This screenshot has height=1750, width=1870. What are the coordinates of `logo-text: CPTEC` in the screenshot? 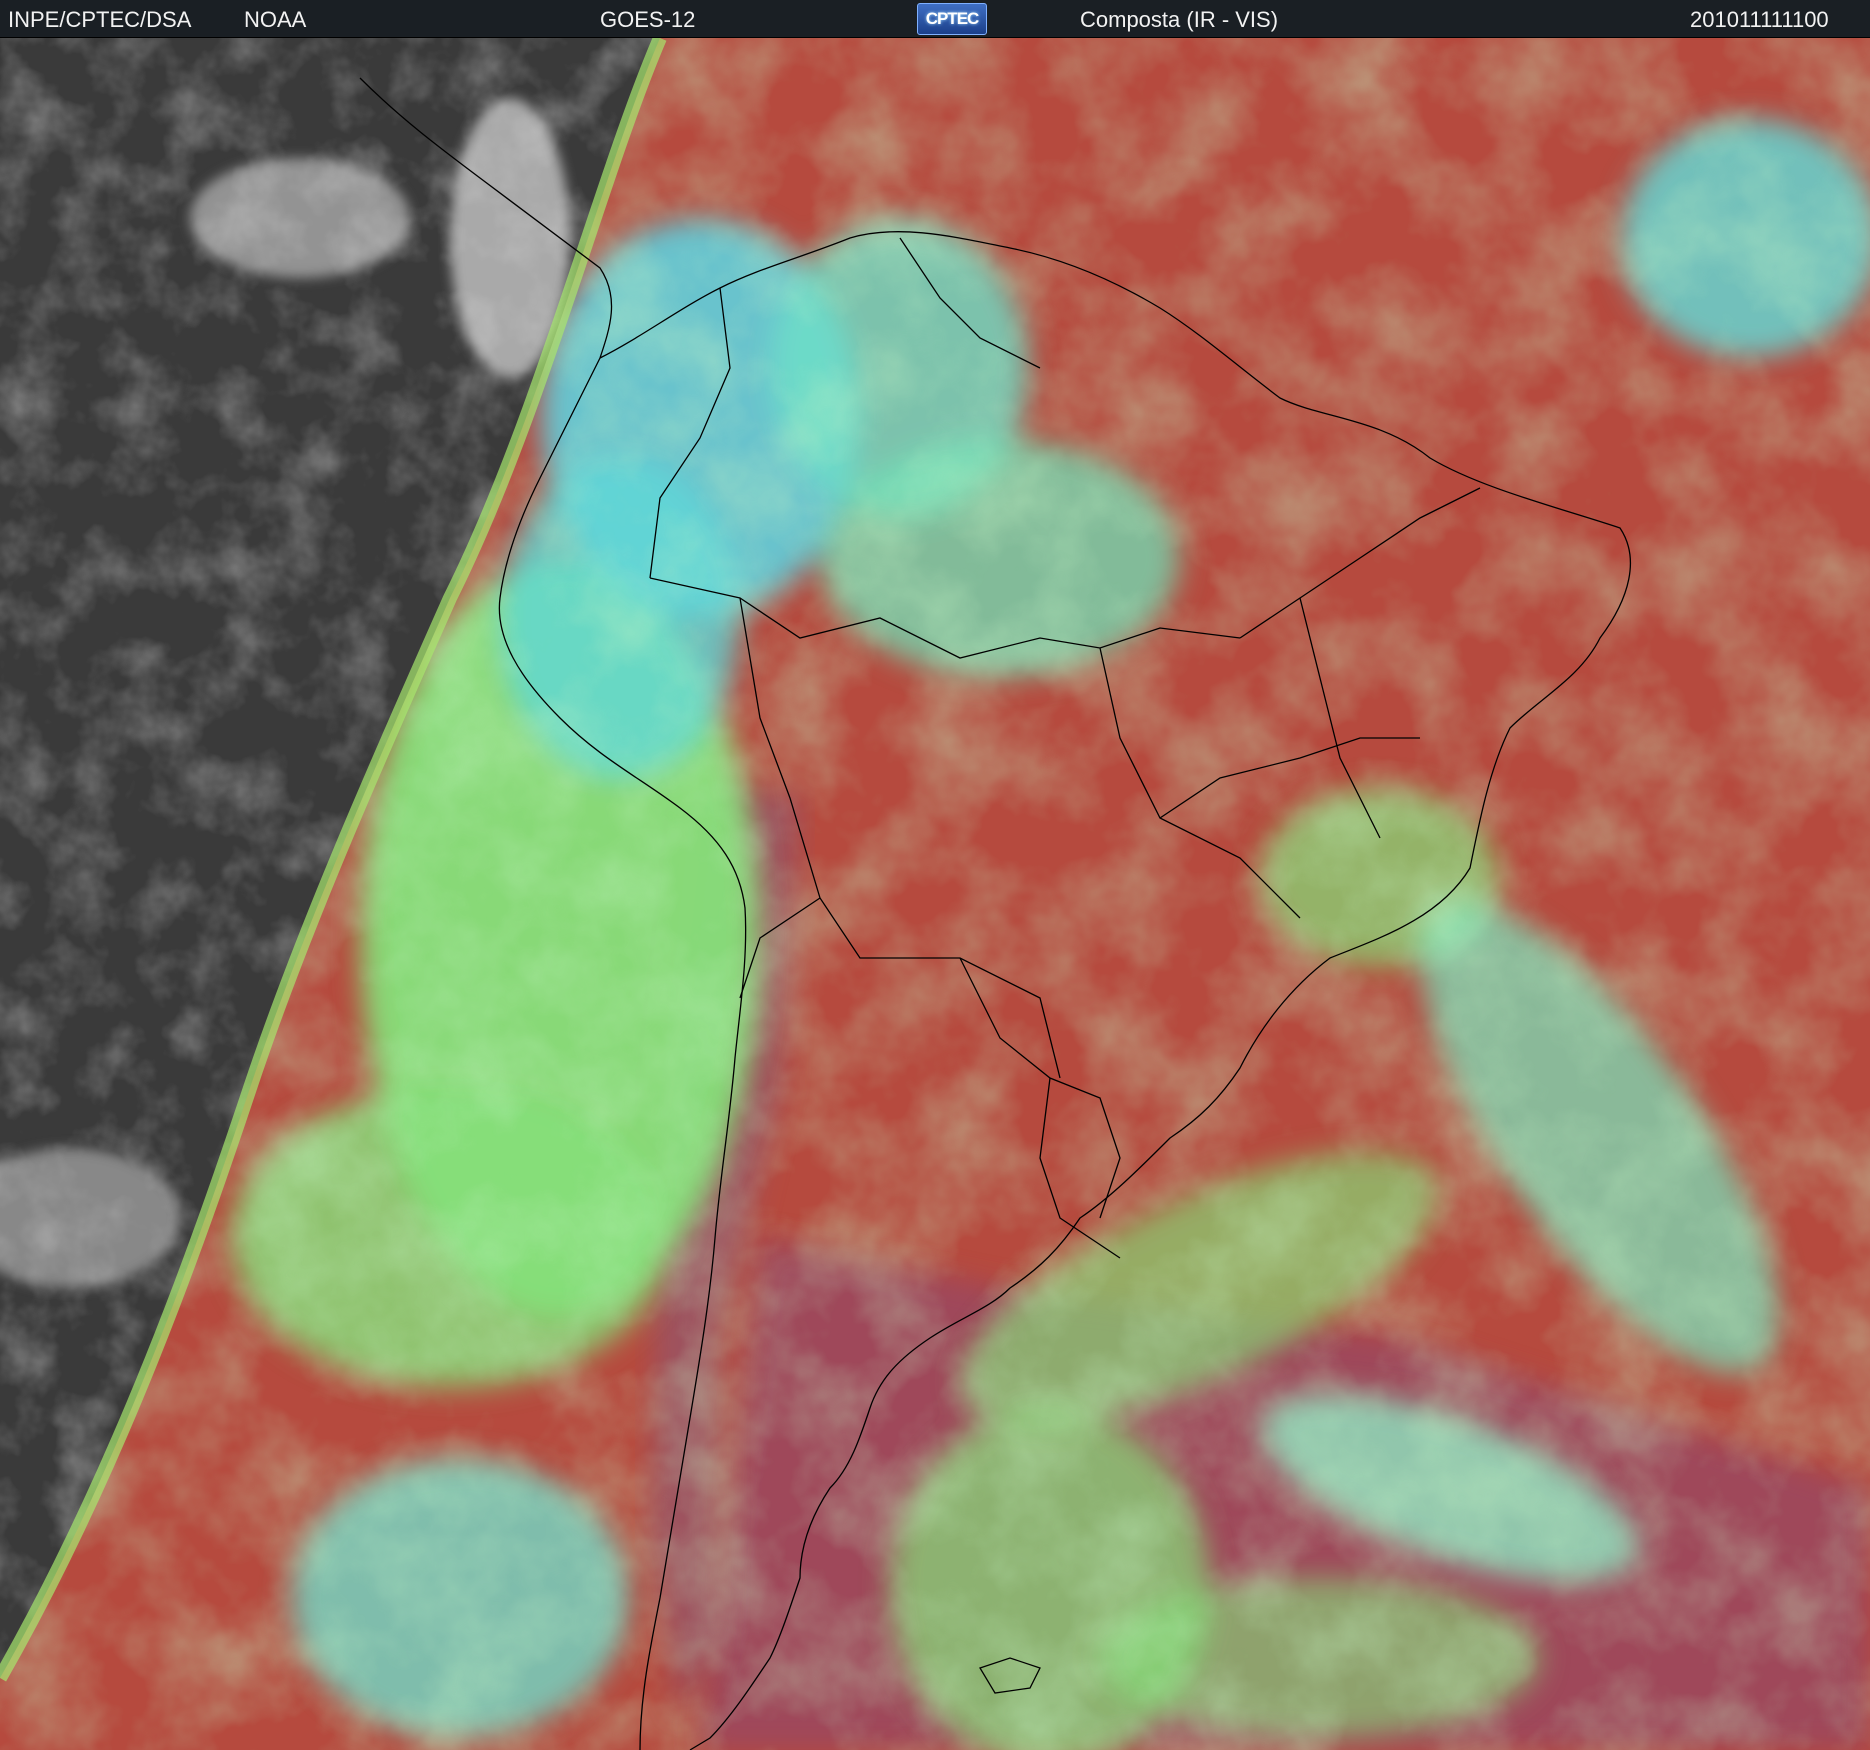 It's located at (952, 18).